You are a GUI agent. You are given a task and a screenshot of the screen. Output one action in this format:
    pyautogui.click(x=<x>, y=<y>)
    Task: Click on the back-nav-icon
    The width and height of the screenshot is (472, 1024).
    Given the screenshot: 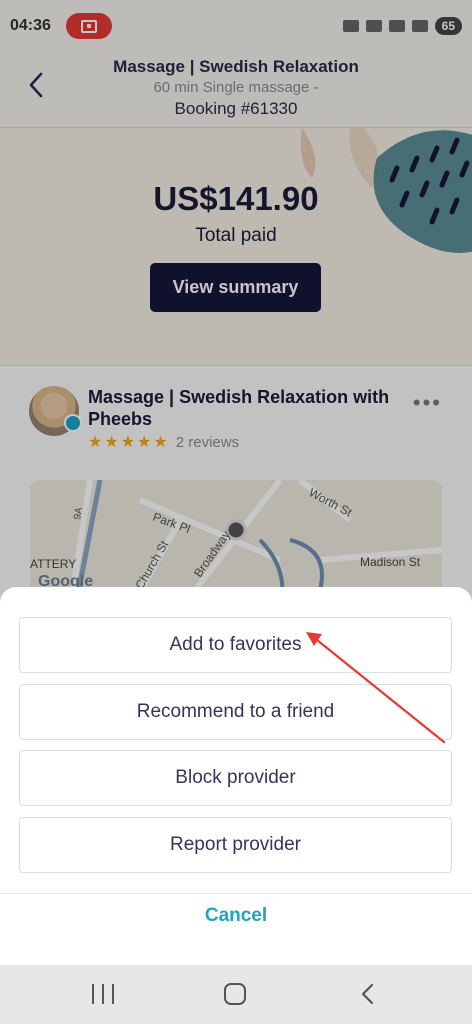 What is the action you would take?
    pyautogui.click(x=368, y=994)
    